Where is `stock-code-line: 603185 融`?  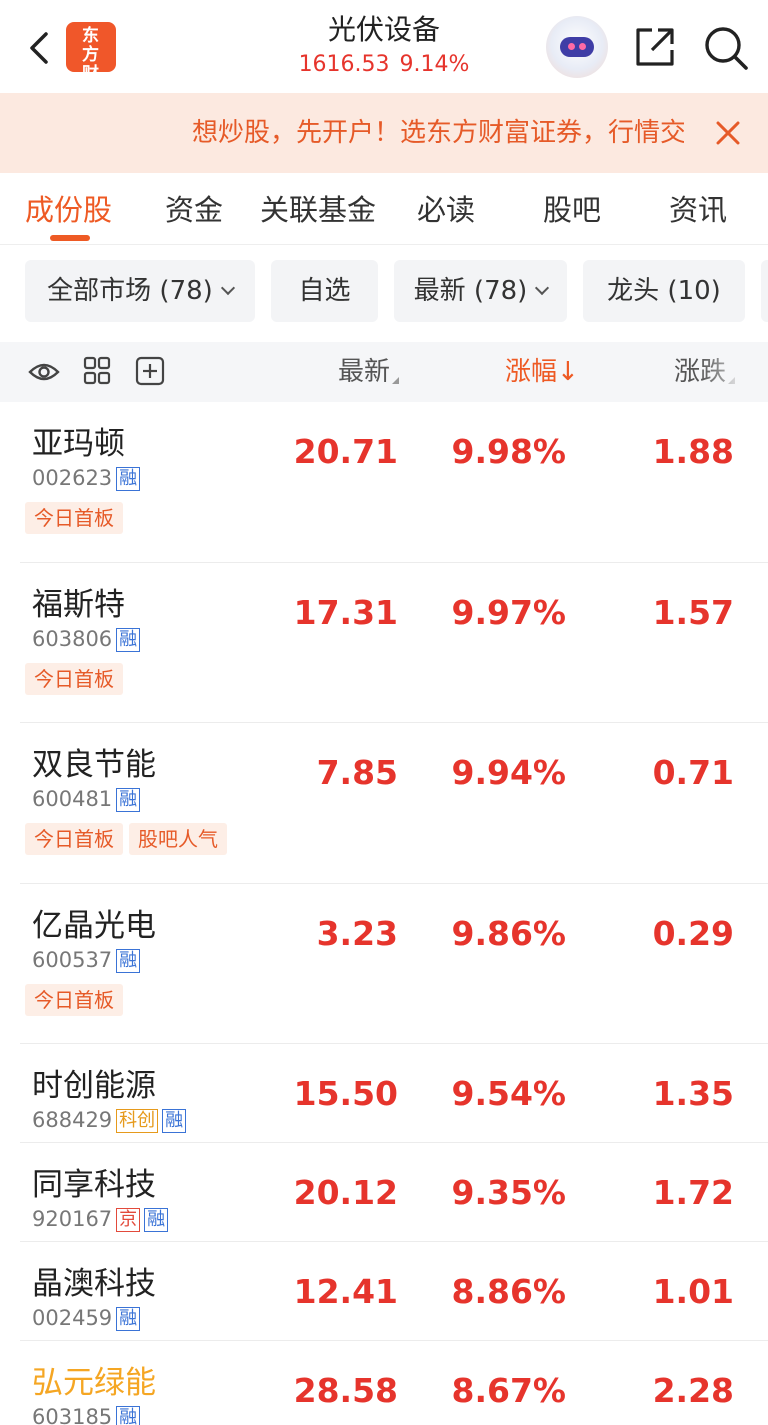 stock-code-line: 603185 融 is located at coordinates (86, 1414).